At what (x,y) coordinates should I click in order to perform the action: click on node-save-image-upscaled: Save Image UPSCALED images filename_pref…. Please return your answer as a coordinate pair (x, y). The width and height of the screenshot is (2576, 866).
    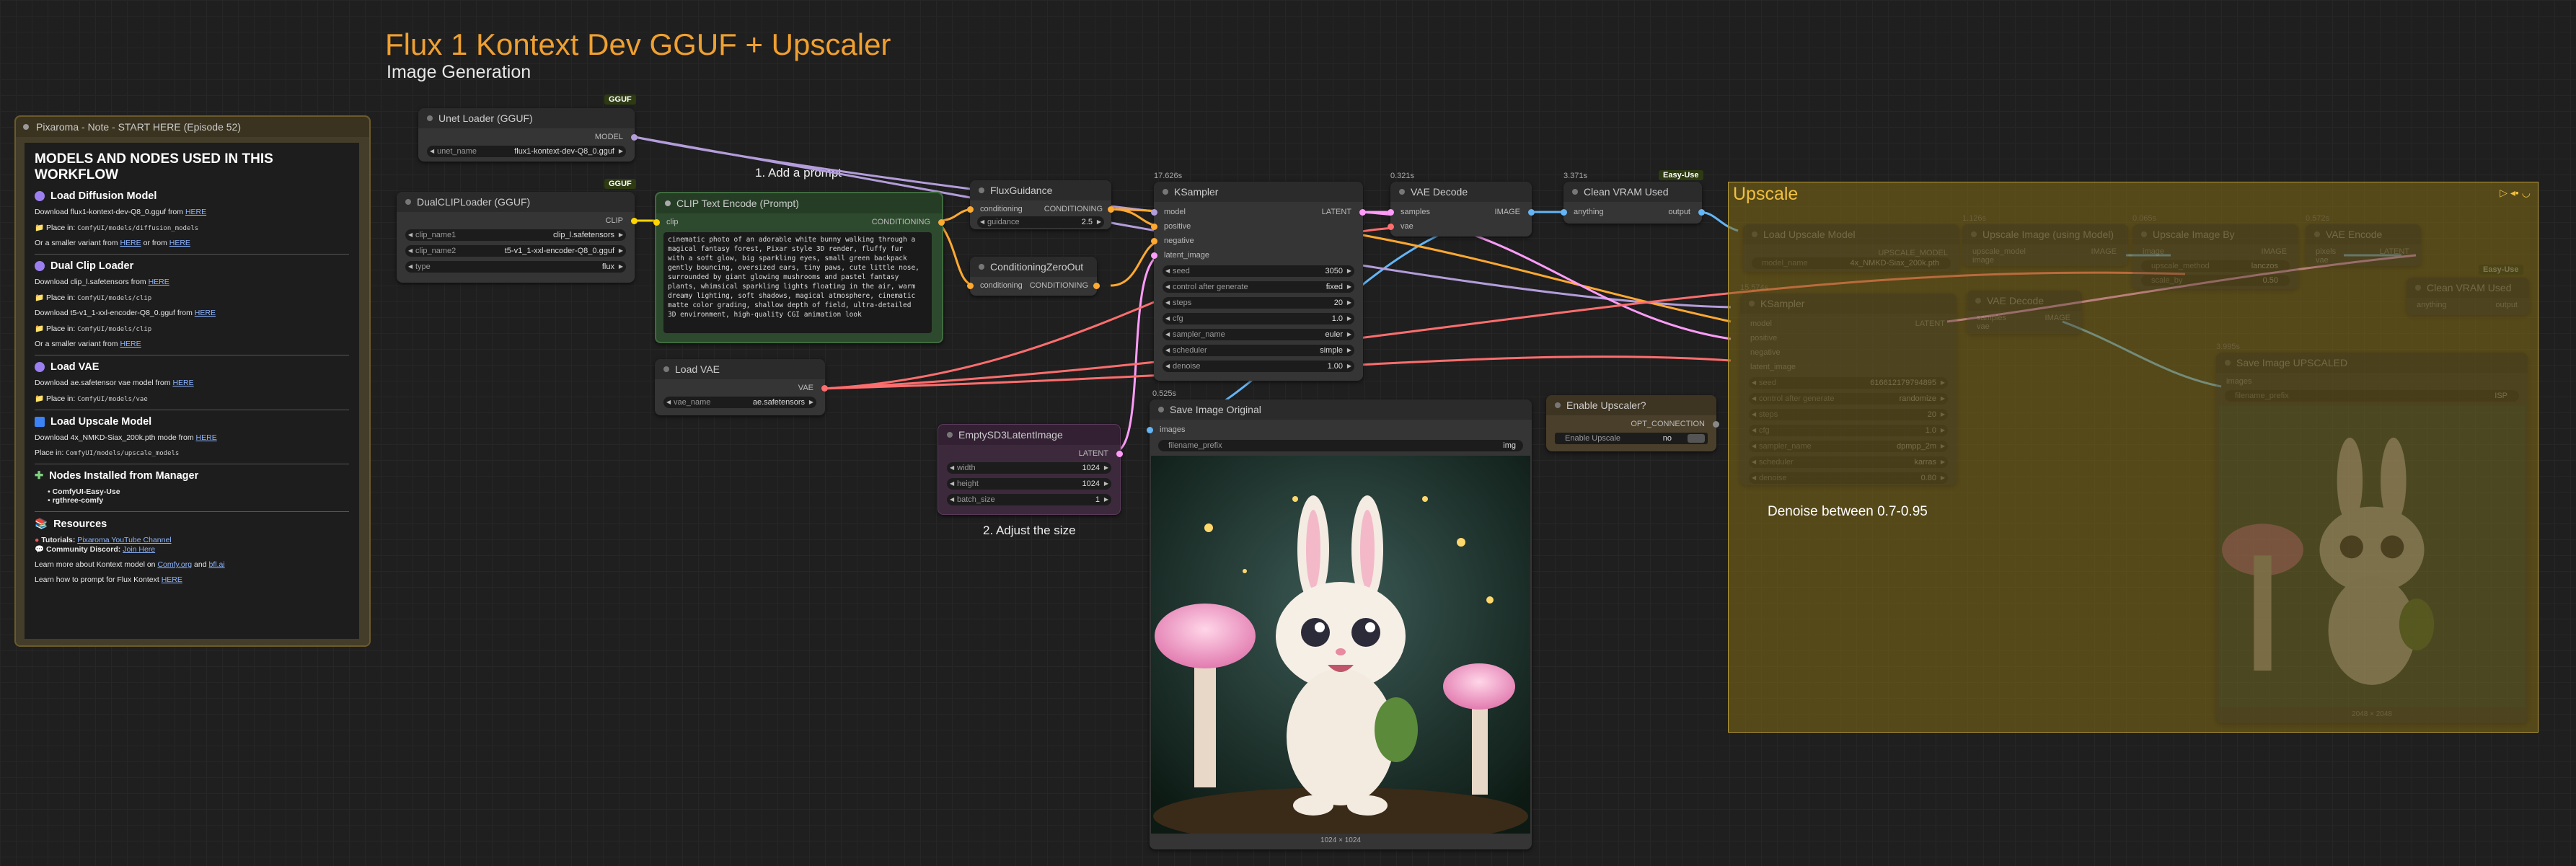
    Looking at the image, I should click on (2372, 538).